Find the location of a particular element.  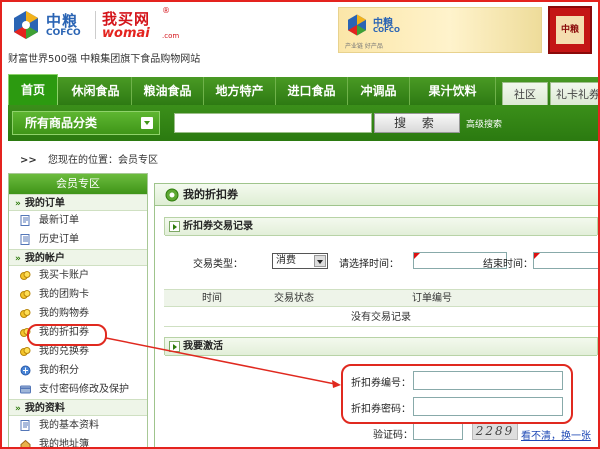

womai-logo: 我买网 ® womai .com is located at coordinates (152, 25).